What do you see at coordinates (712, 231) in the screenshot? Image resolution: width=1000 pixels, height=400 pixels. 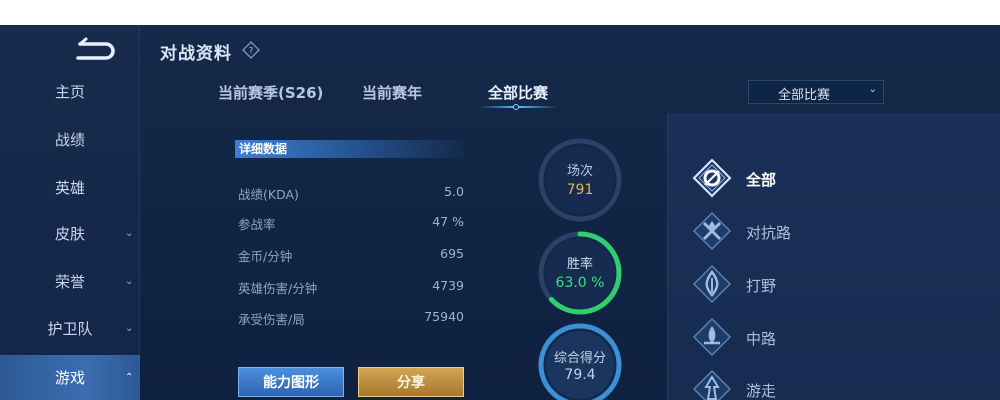 I see `clash-lane-icon` at bounding box center [712, 231].